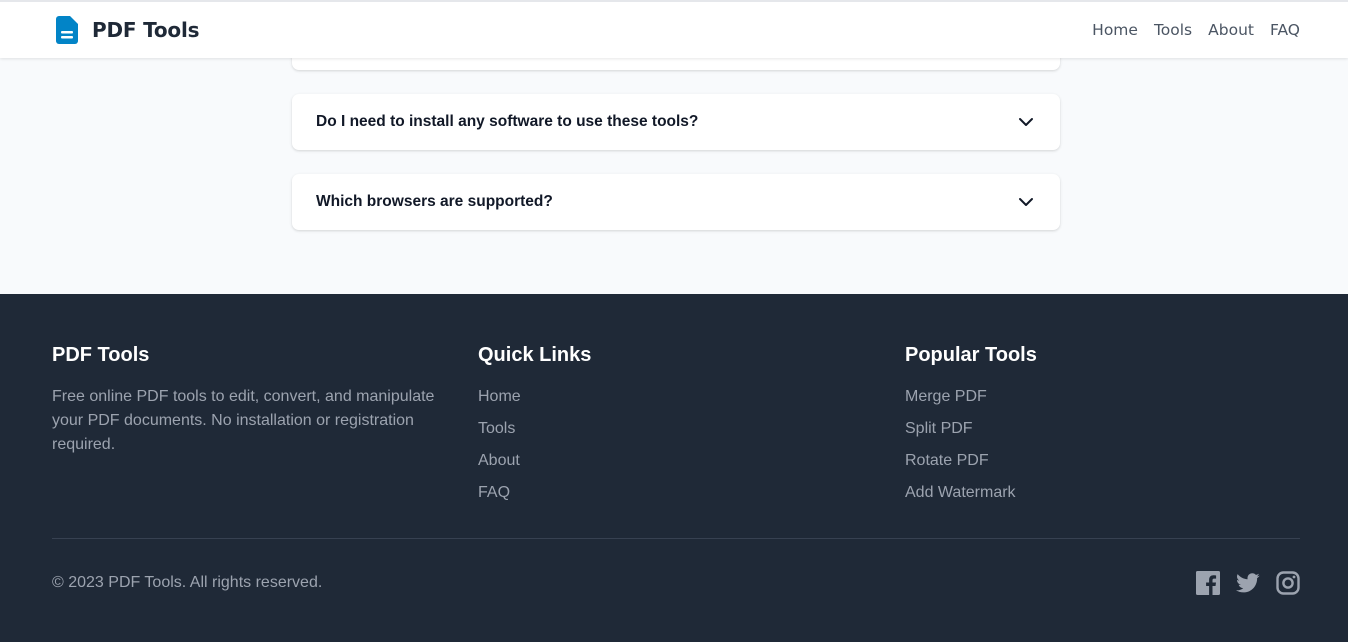 The image size is (1348, 642). Describe the element at coordinates (971, 401) in the screenshot. I see `footer-link-merge-pdf: Merge PDF` at that location.